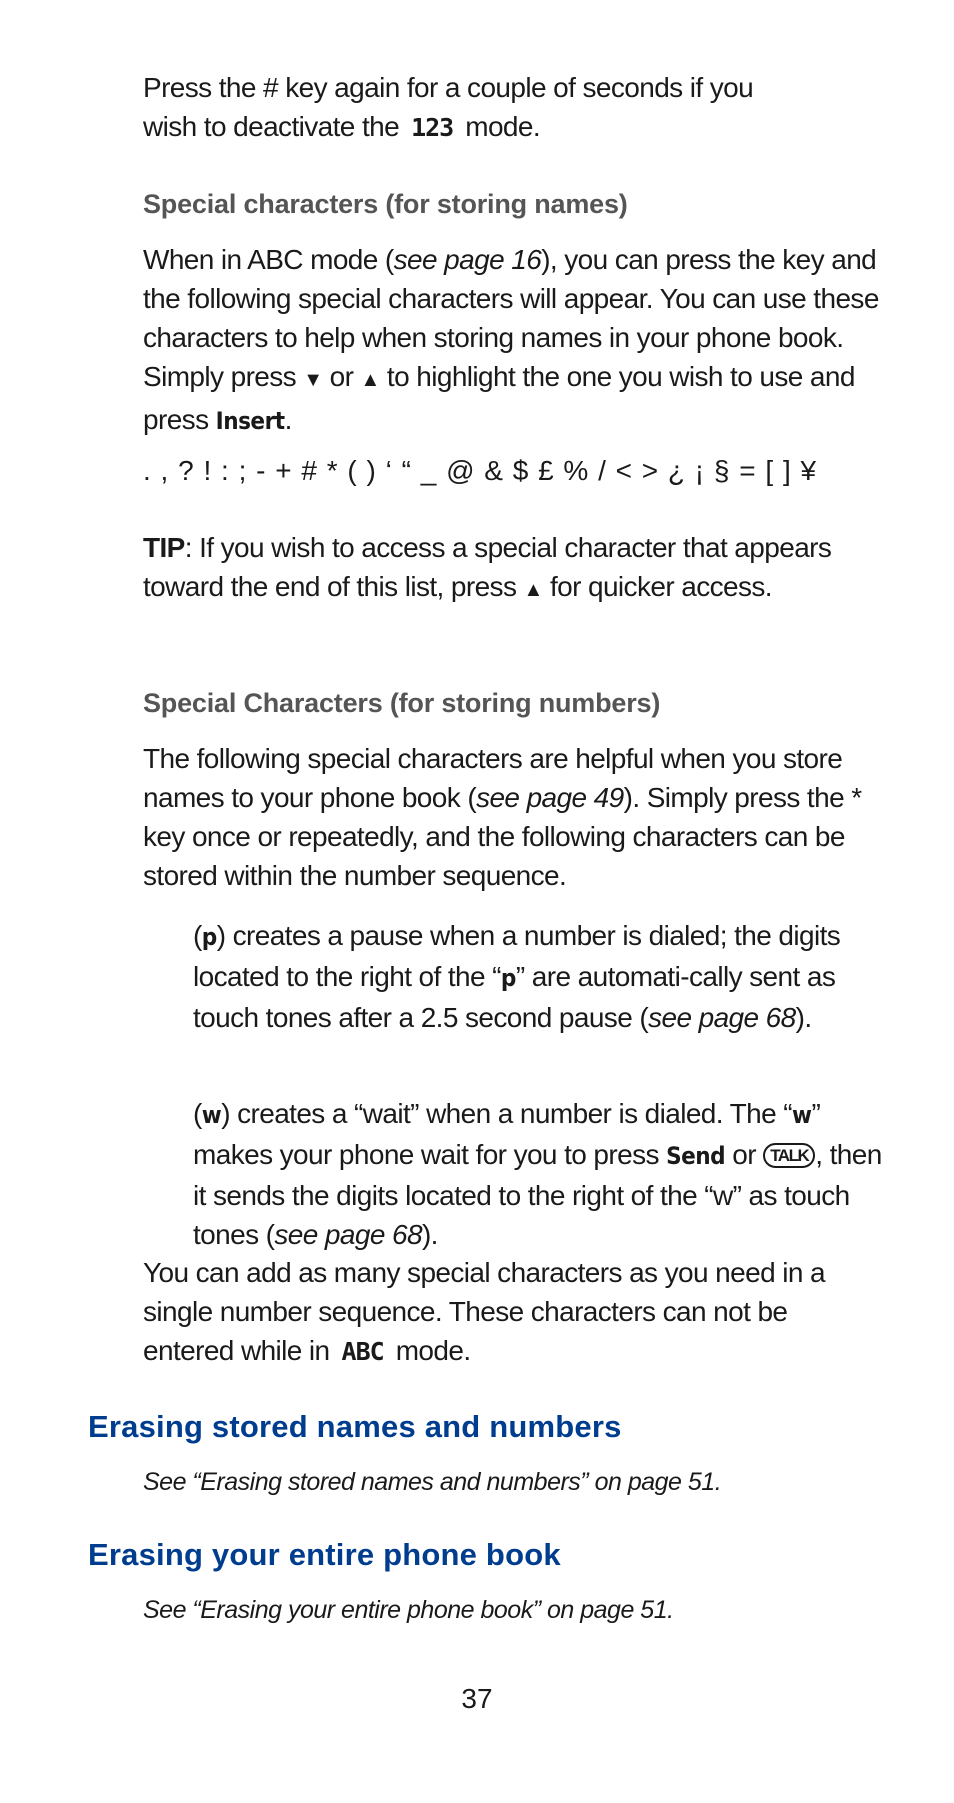  What do you see at coordinates (268, 259) in the screenshot?
I see `body-text: When in ABC mode (` at bounding box center [268, 259].